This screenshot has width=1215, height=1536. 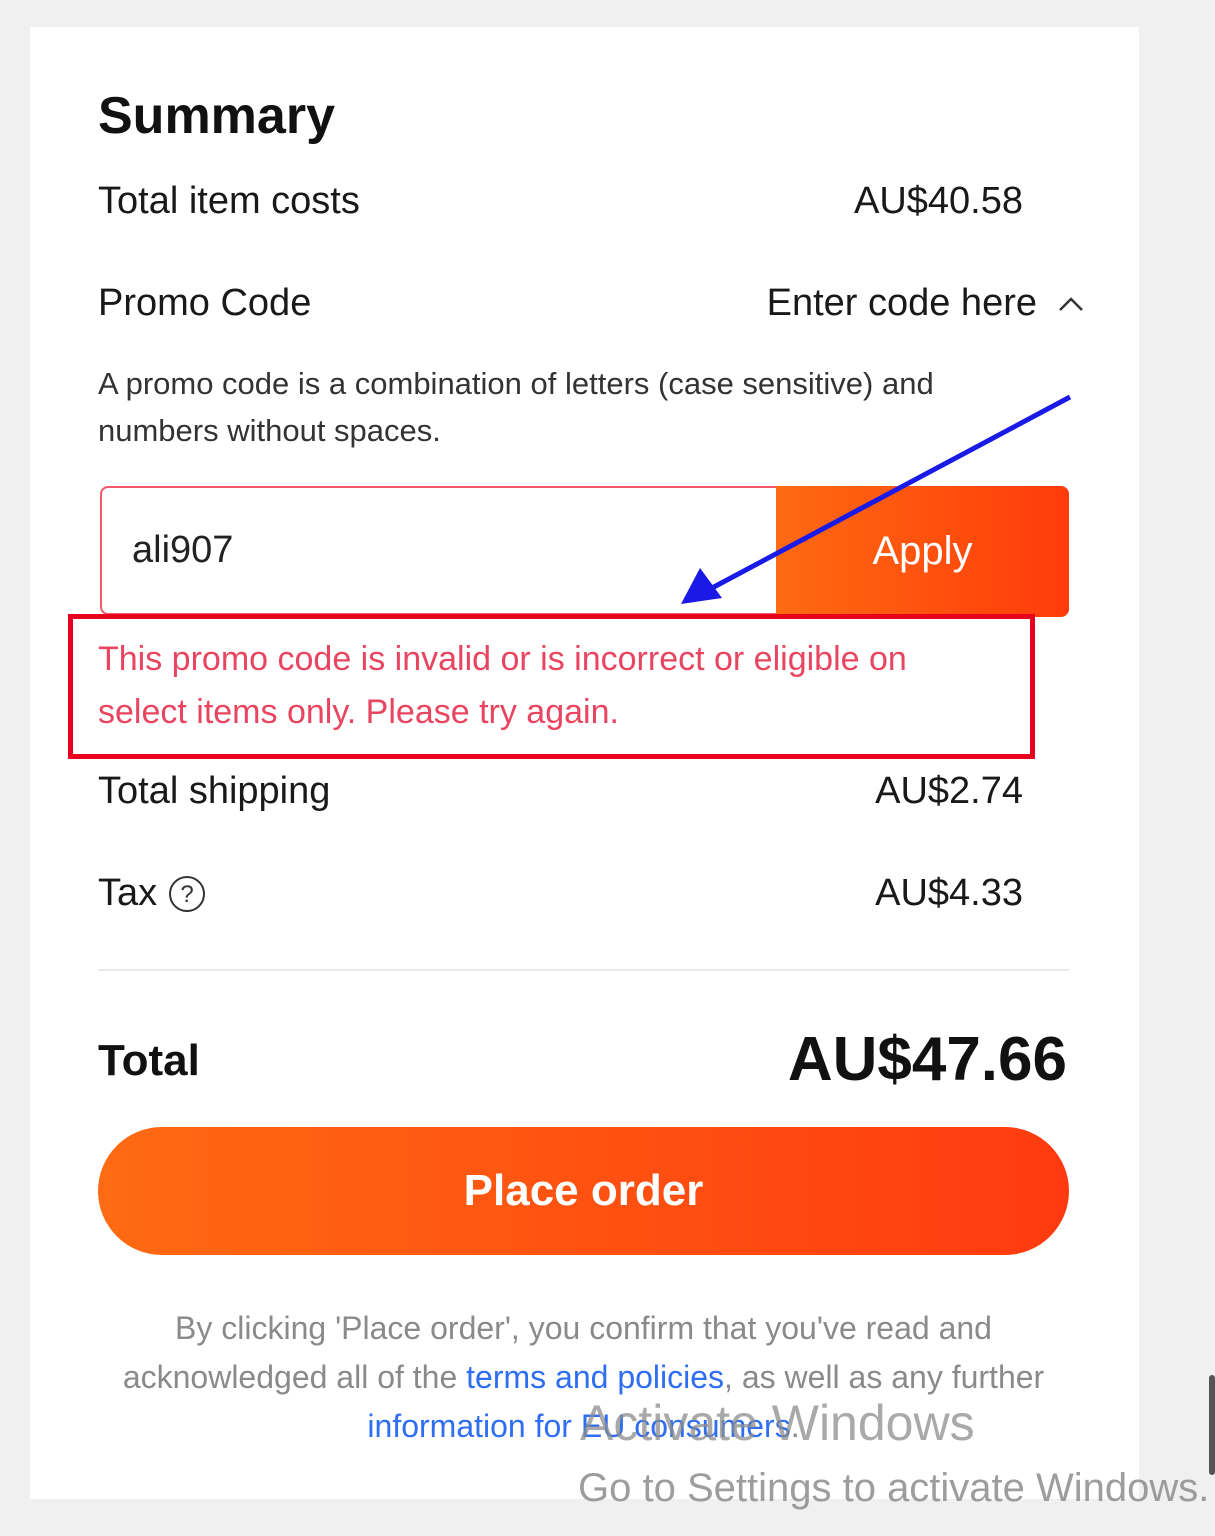 I want to click on annotation-arrow, so click(x=876, y=499).